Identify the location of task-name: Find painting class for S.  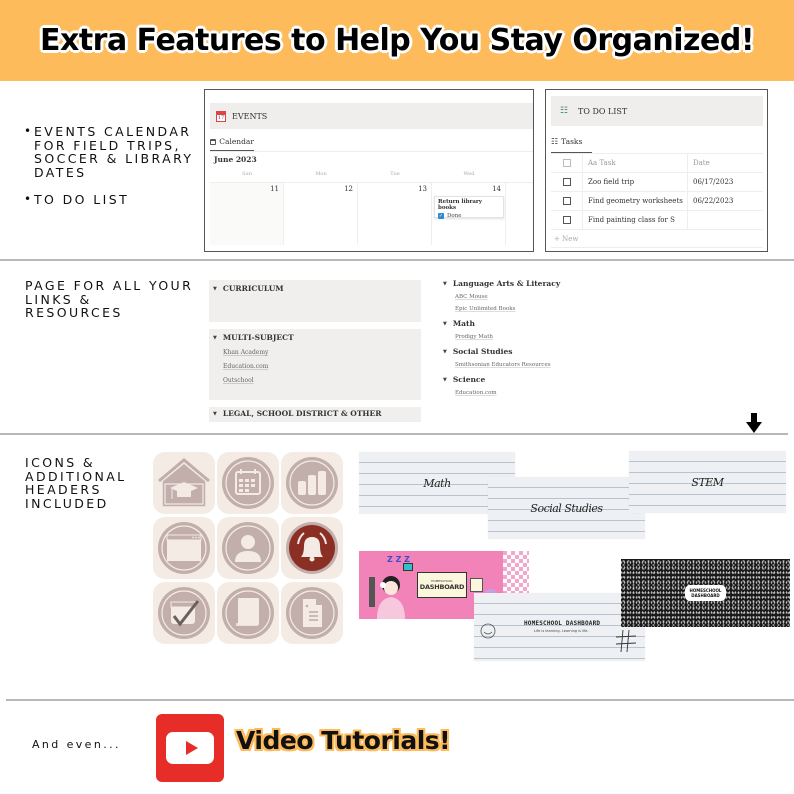
(635, 220).